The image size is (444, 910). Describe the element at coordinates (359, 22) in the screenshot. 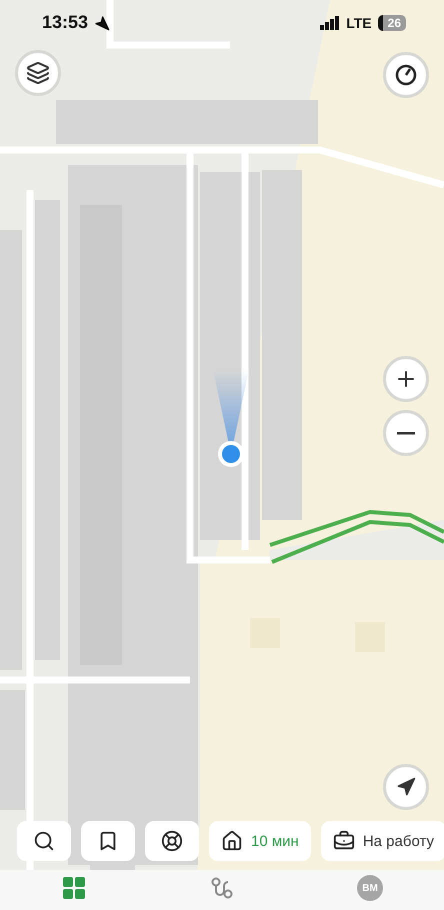

I see `network-label: LTE` at that location.